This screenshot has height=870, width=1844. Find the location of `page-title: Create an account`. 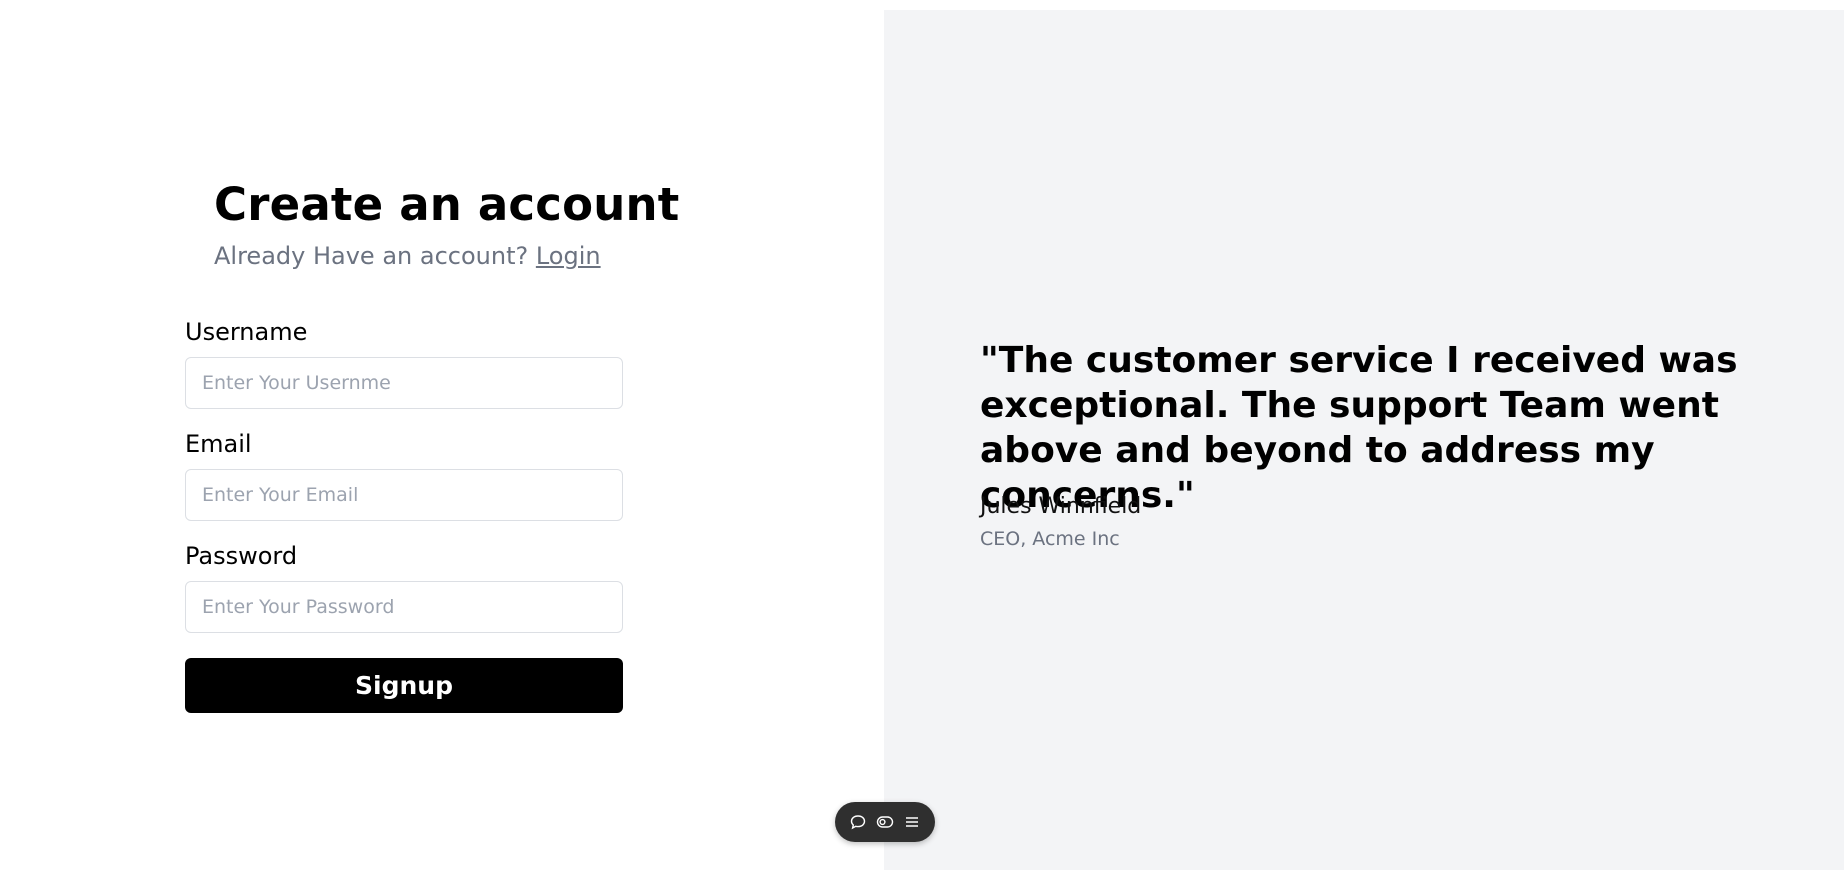

page-title: Create an account is located at coordinates (447, 204).